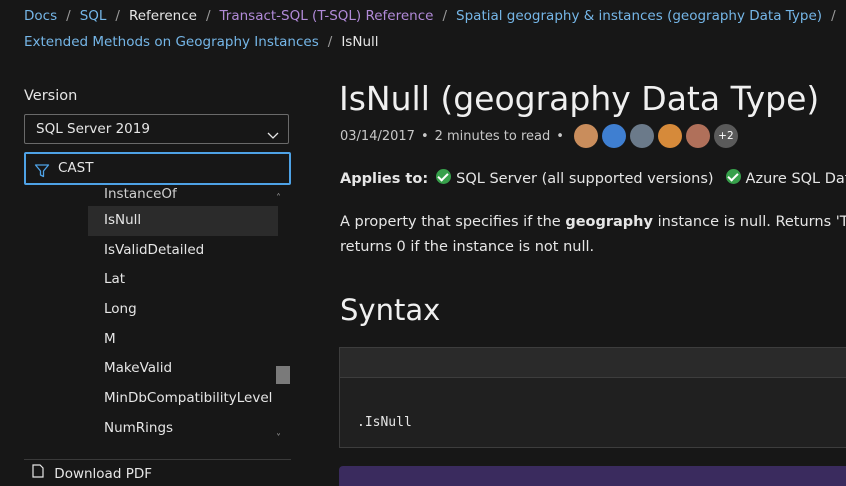 The height and width of the screenshot is (486, 846). I want to click on breadcrumb-reference: Reference, so click(162, 16).